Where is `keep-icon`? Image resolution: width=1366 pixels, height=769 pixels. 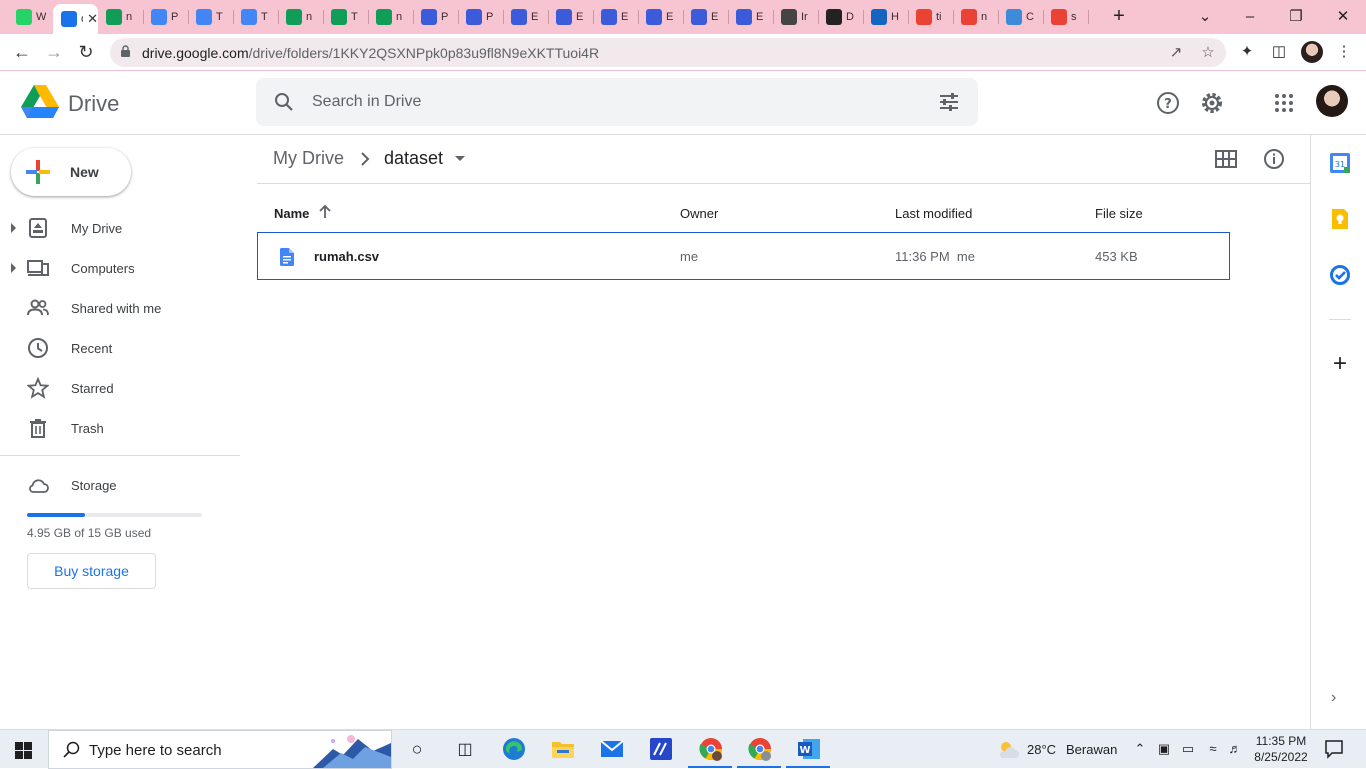 keep-icon is located at coordinates (1340, 219).